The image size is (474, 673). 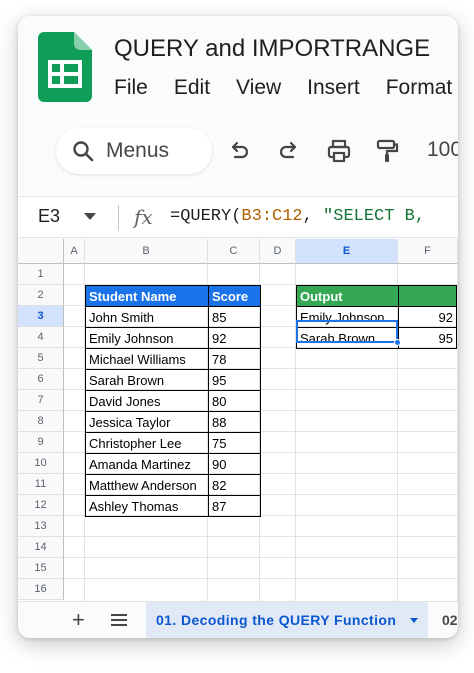 I want to click on output-cell-name: Sarah Brown, so click(x=347, y=338).